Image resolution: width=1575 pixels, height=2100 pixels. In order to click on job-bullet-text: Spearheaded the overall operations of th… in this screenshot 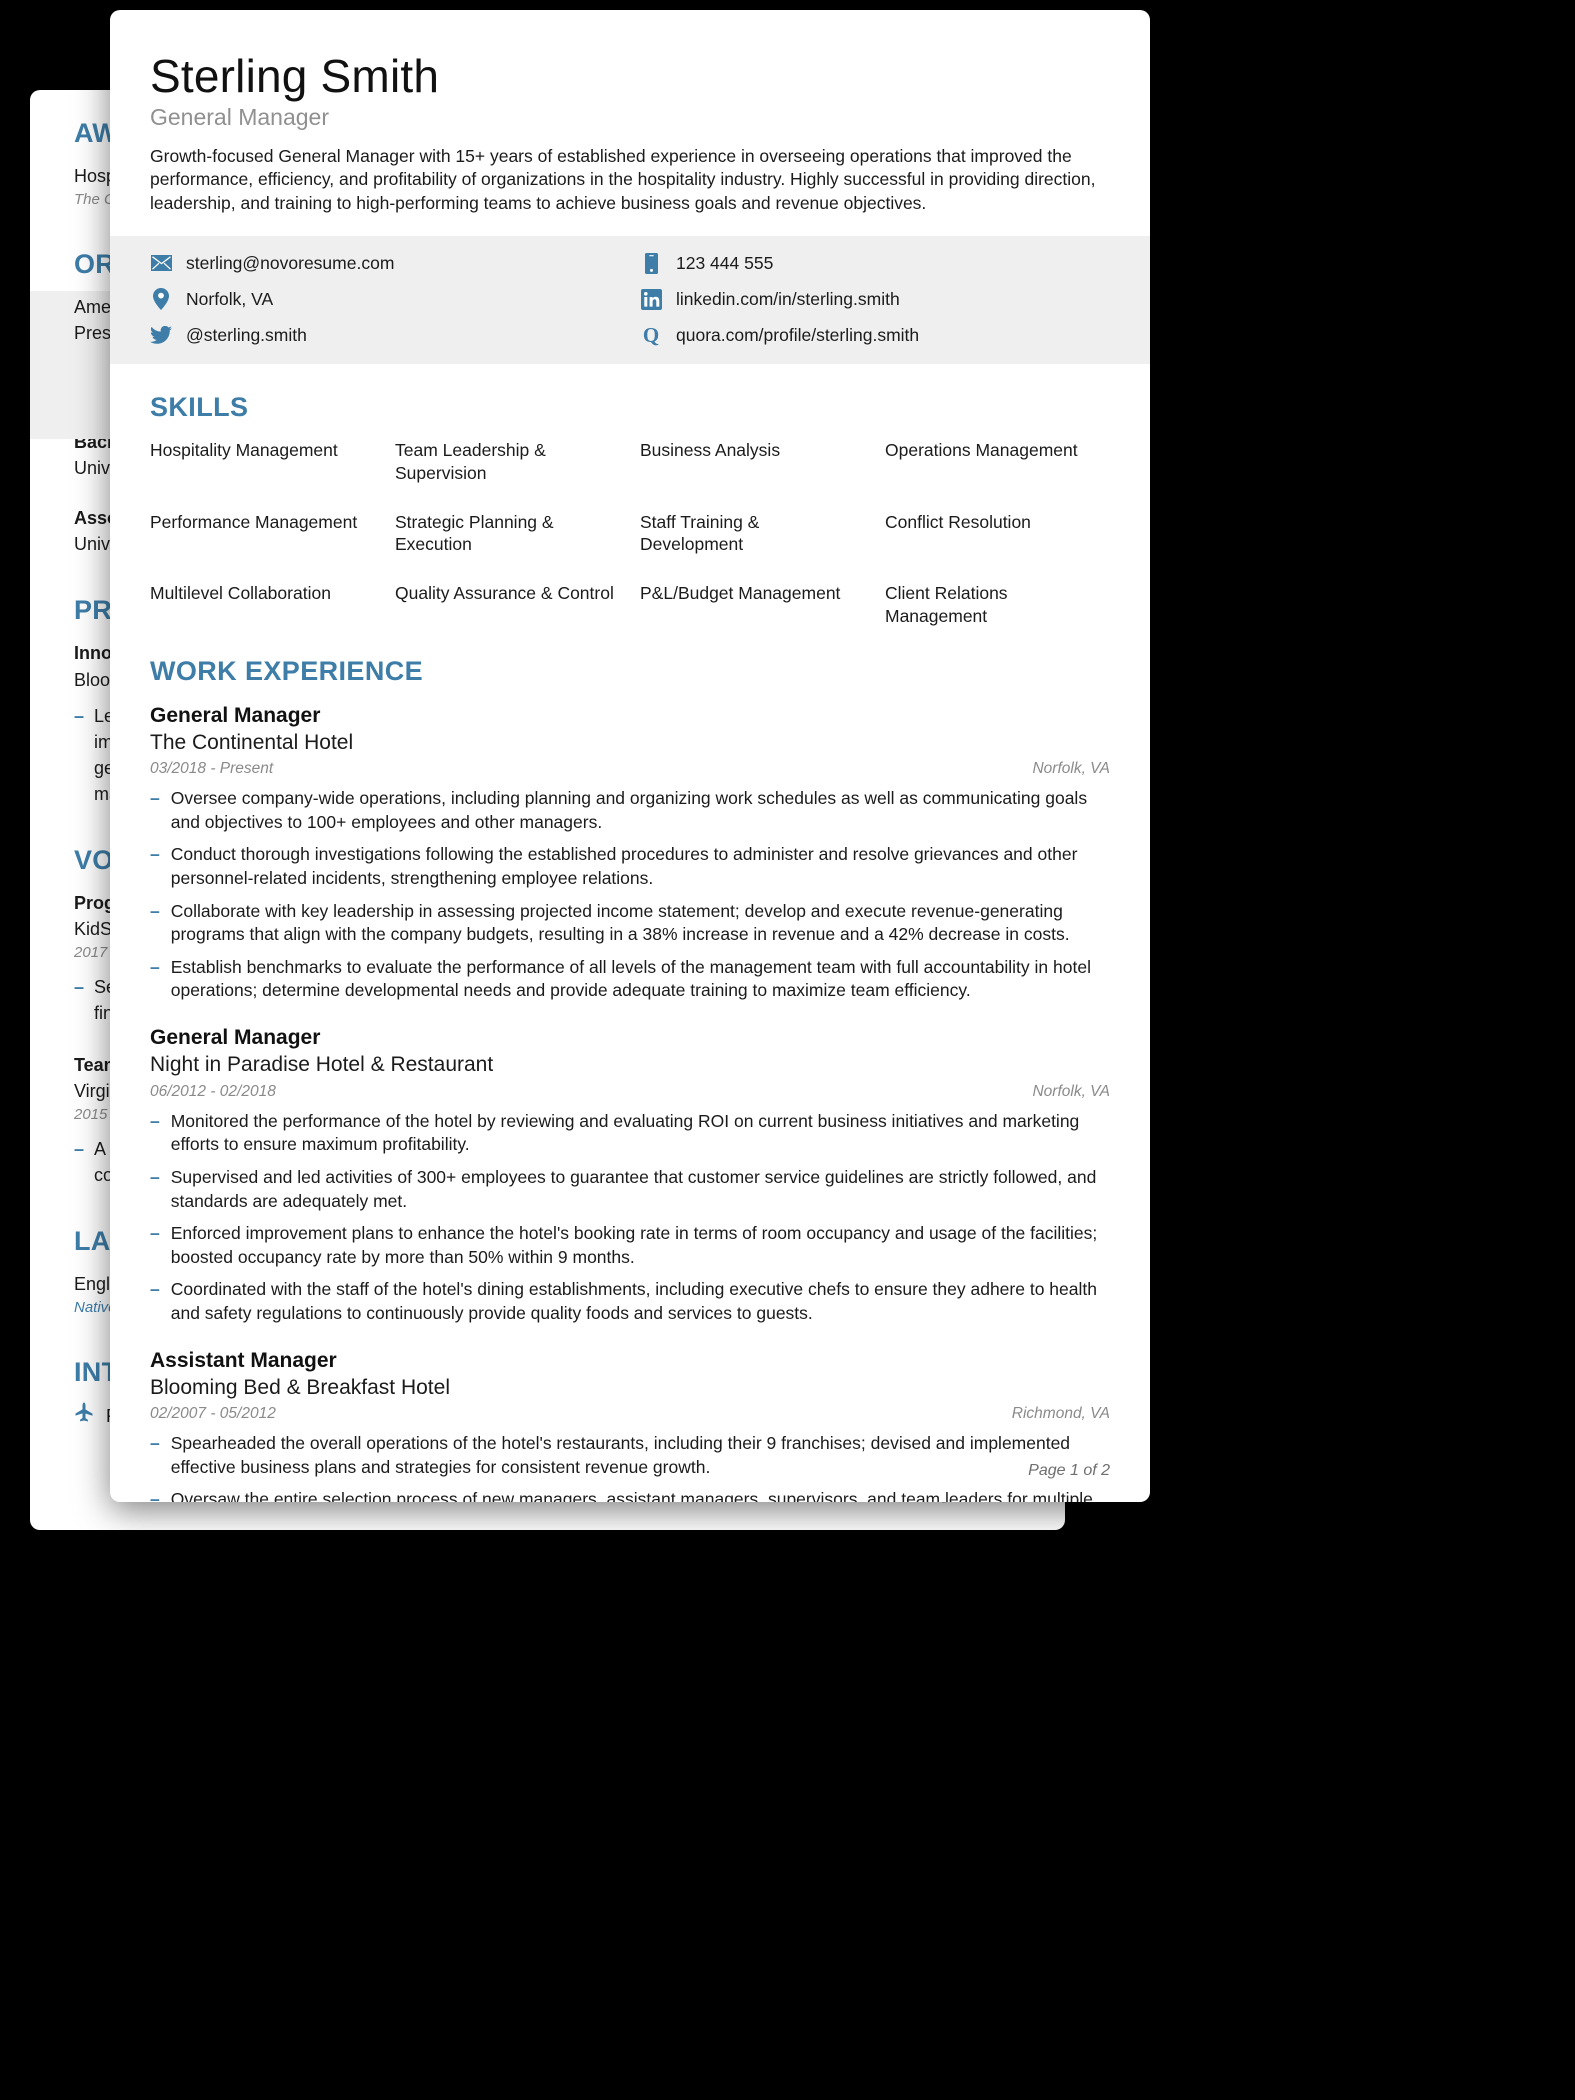, I will do `click(620, 1455)`.